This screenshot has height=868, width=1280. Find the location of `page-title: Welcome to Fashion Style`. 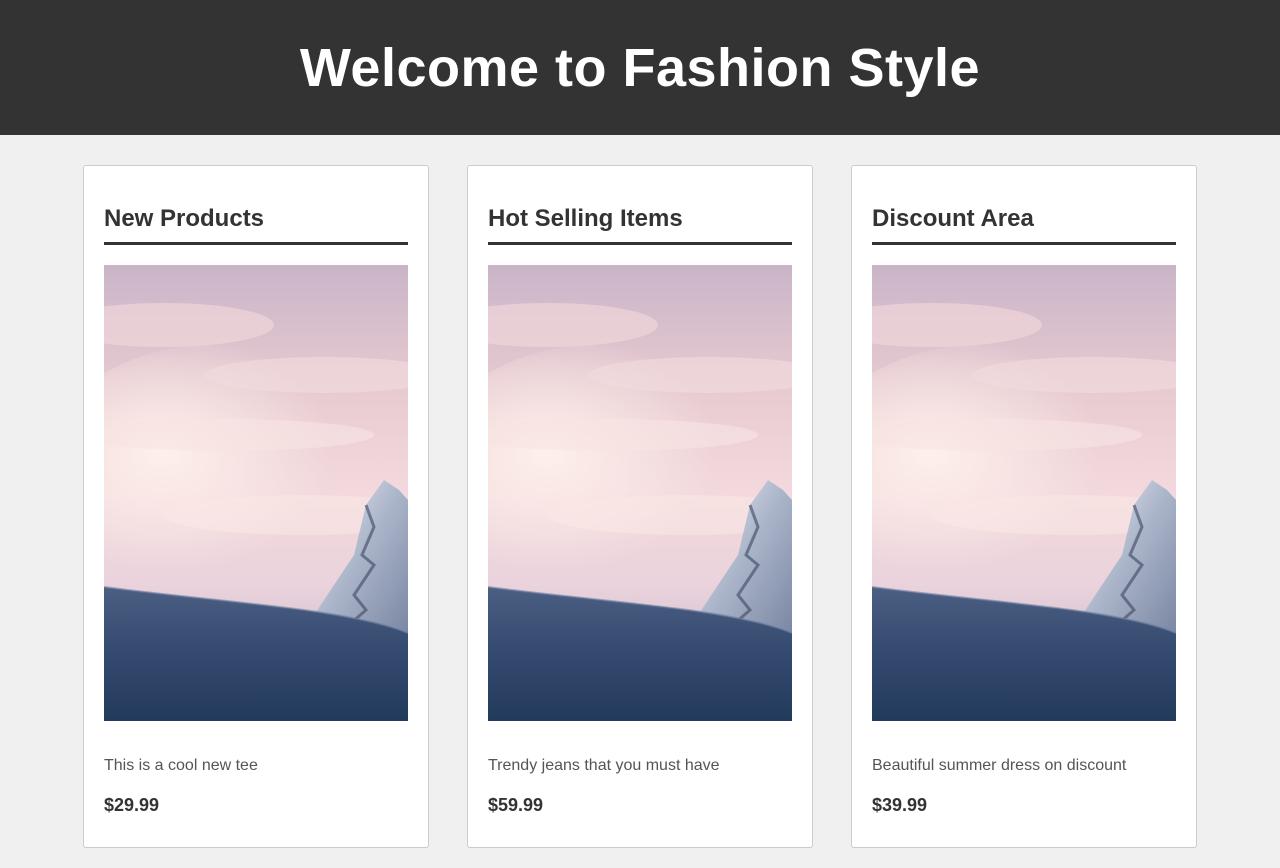

page-title: Welcome to Fashion Style is located at coordinates (640, 67).